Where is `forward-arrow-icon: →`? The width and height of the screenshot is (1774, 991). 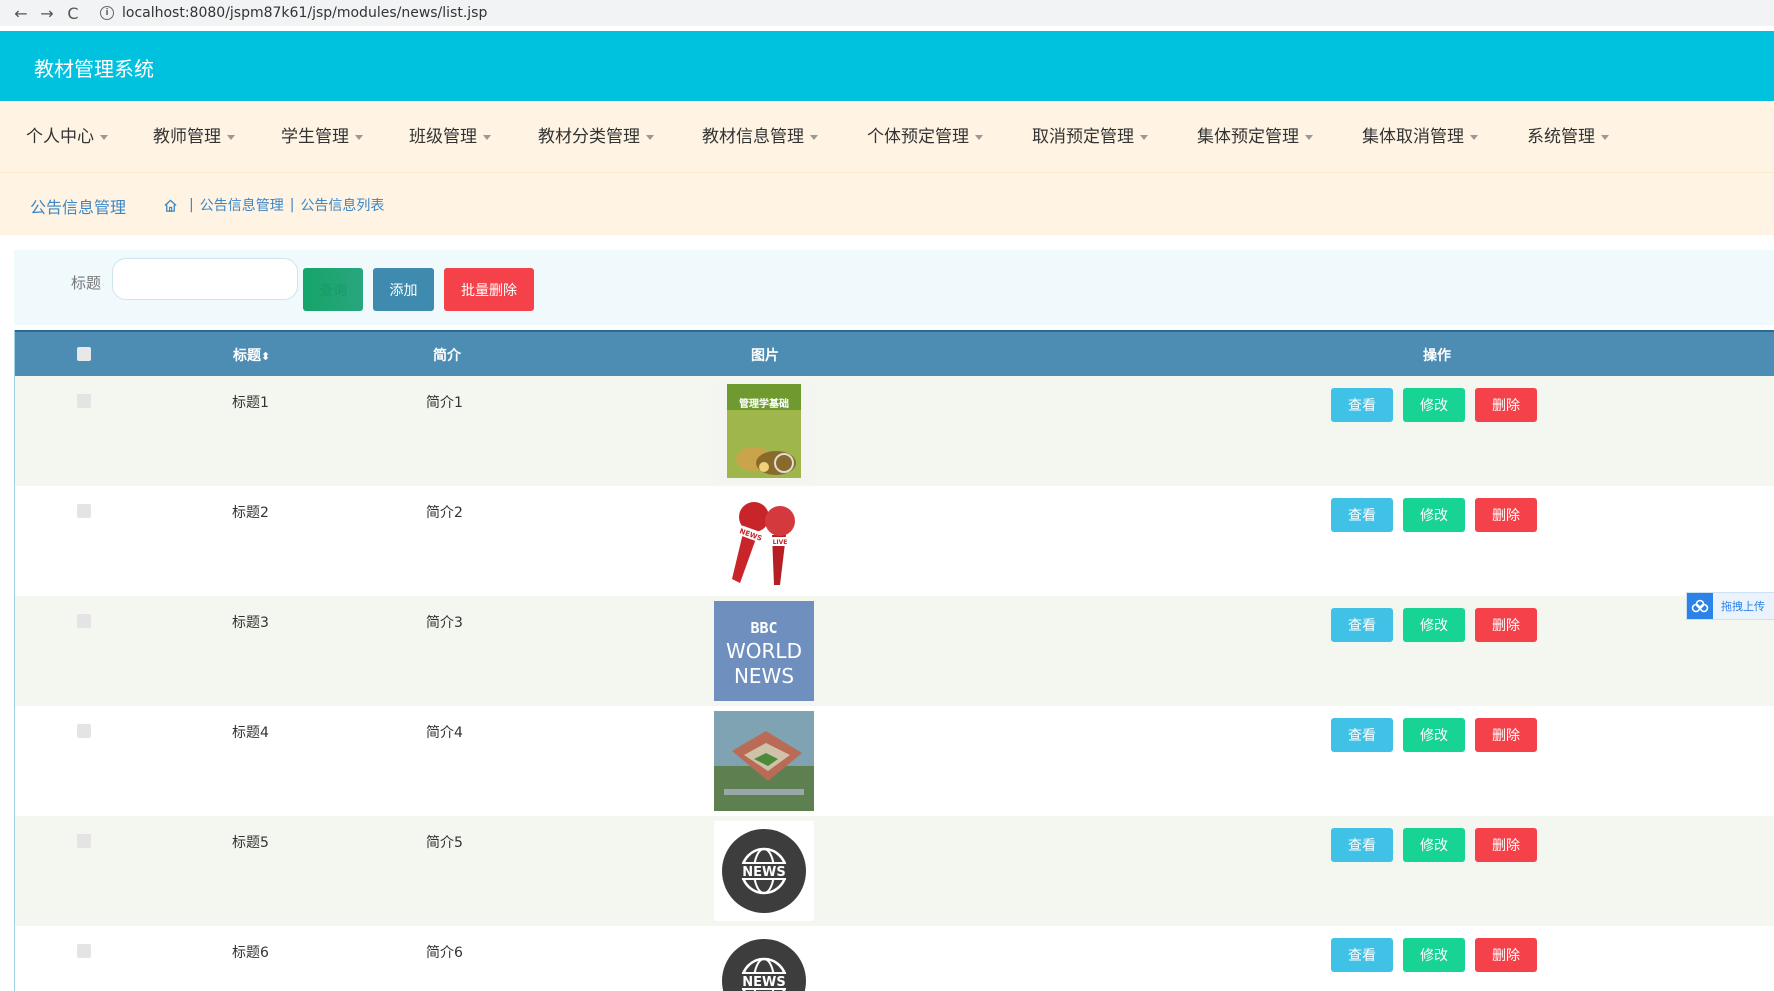
forward-arrow-icon: → is located at coordinates (47, 13).